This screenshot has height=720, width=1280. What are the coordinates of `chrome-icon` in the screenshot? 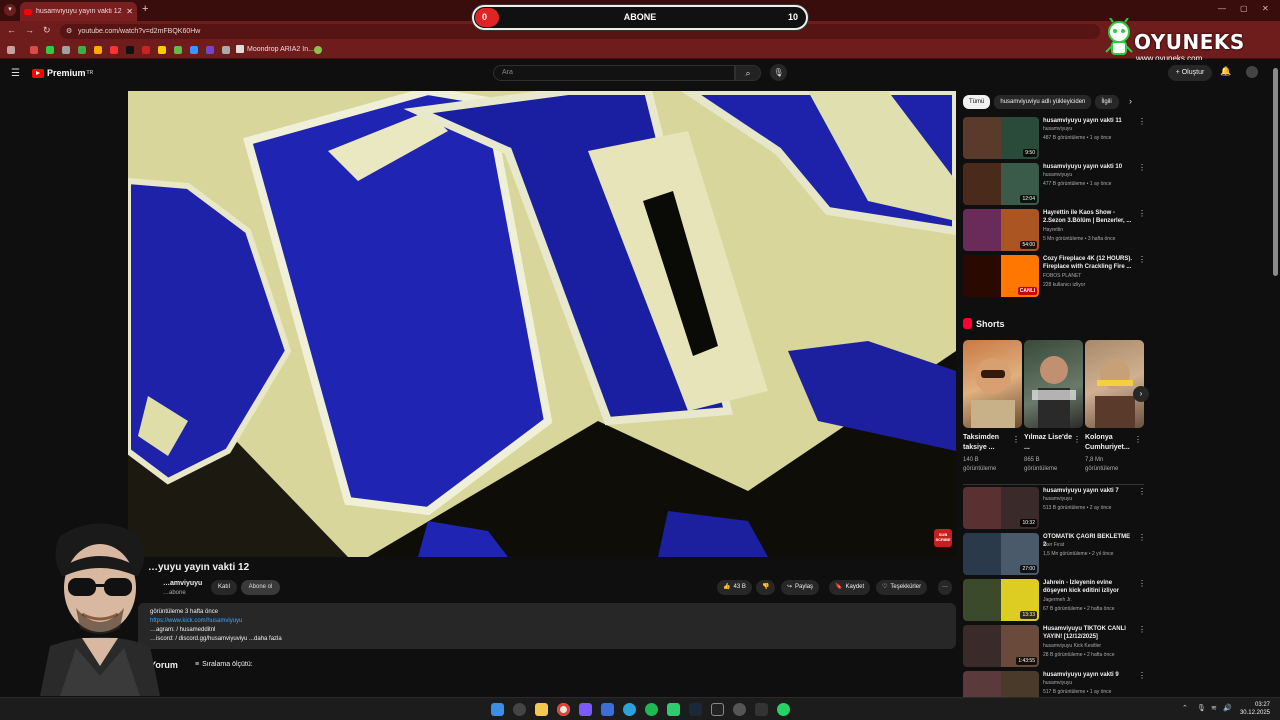 It's located at (563, 709).